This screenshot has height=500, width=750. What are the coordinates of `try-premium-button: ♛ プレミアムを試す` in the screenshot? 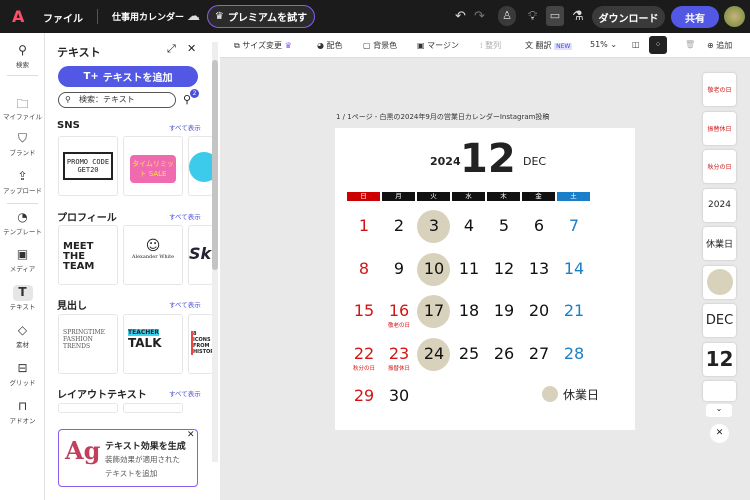 It's located at (261, 16).